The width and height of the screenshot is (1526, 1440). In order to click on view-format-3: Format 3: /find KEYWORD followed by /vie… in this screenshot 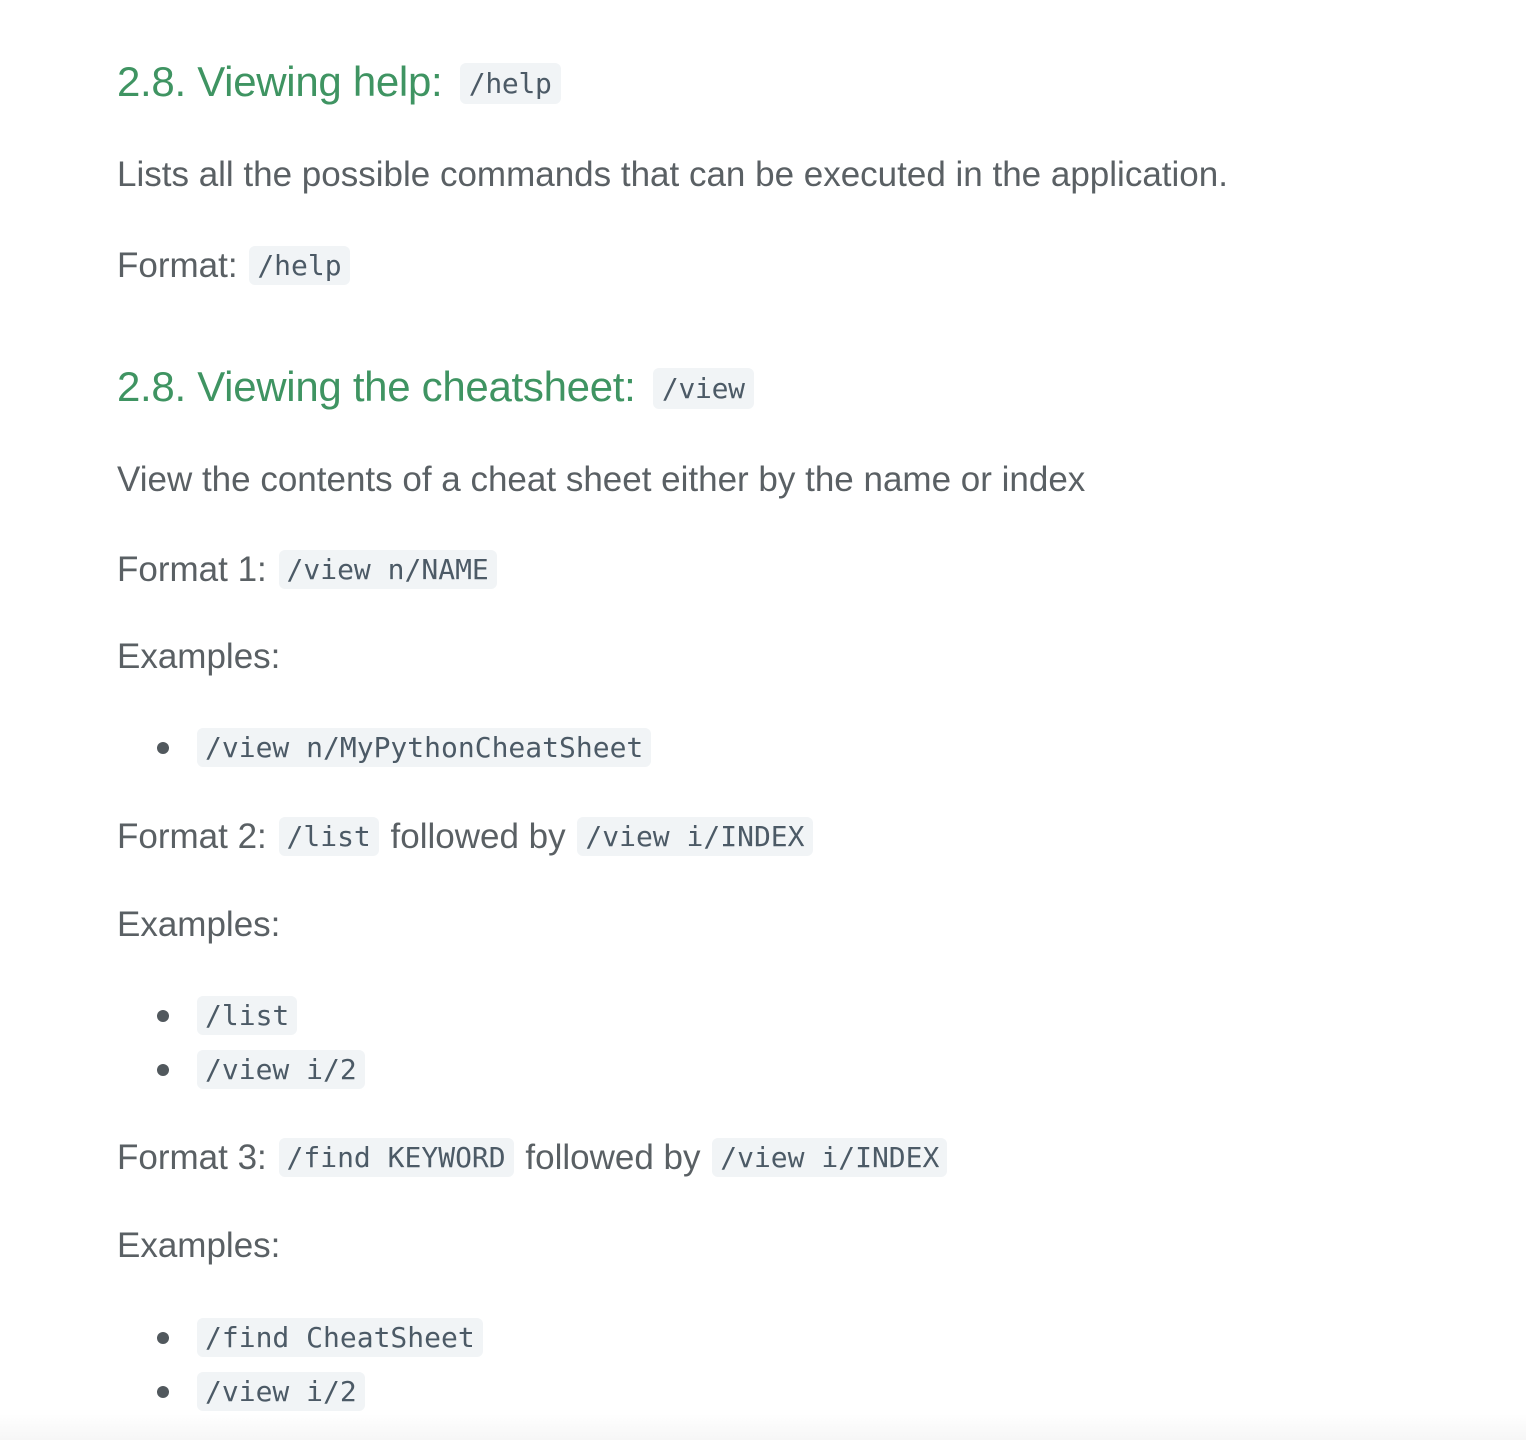, I will do `click(533, 1158)`.